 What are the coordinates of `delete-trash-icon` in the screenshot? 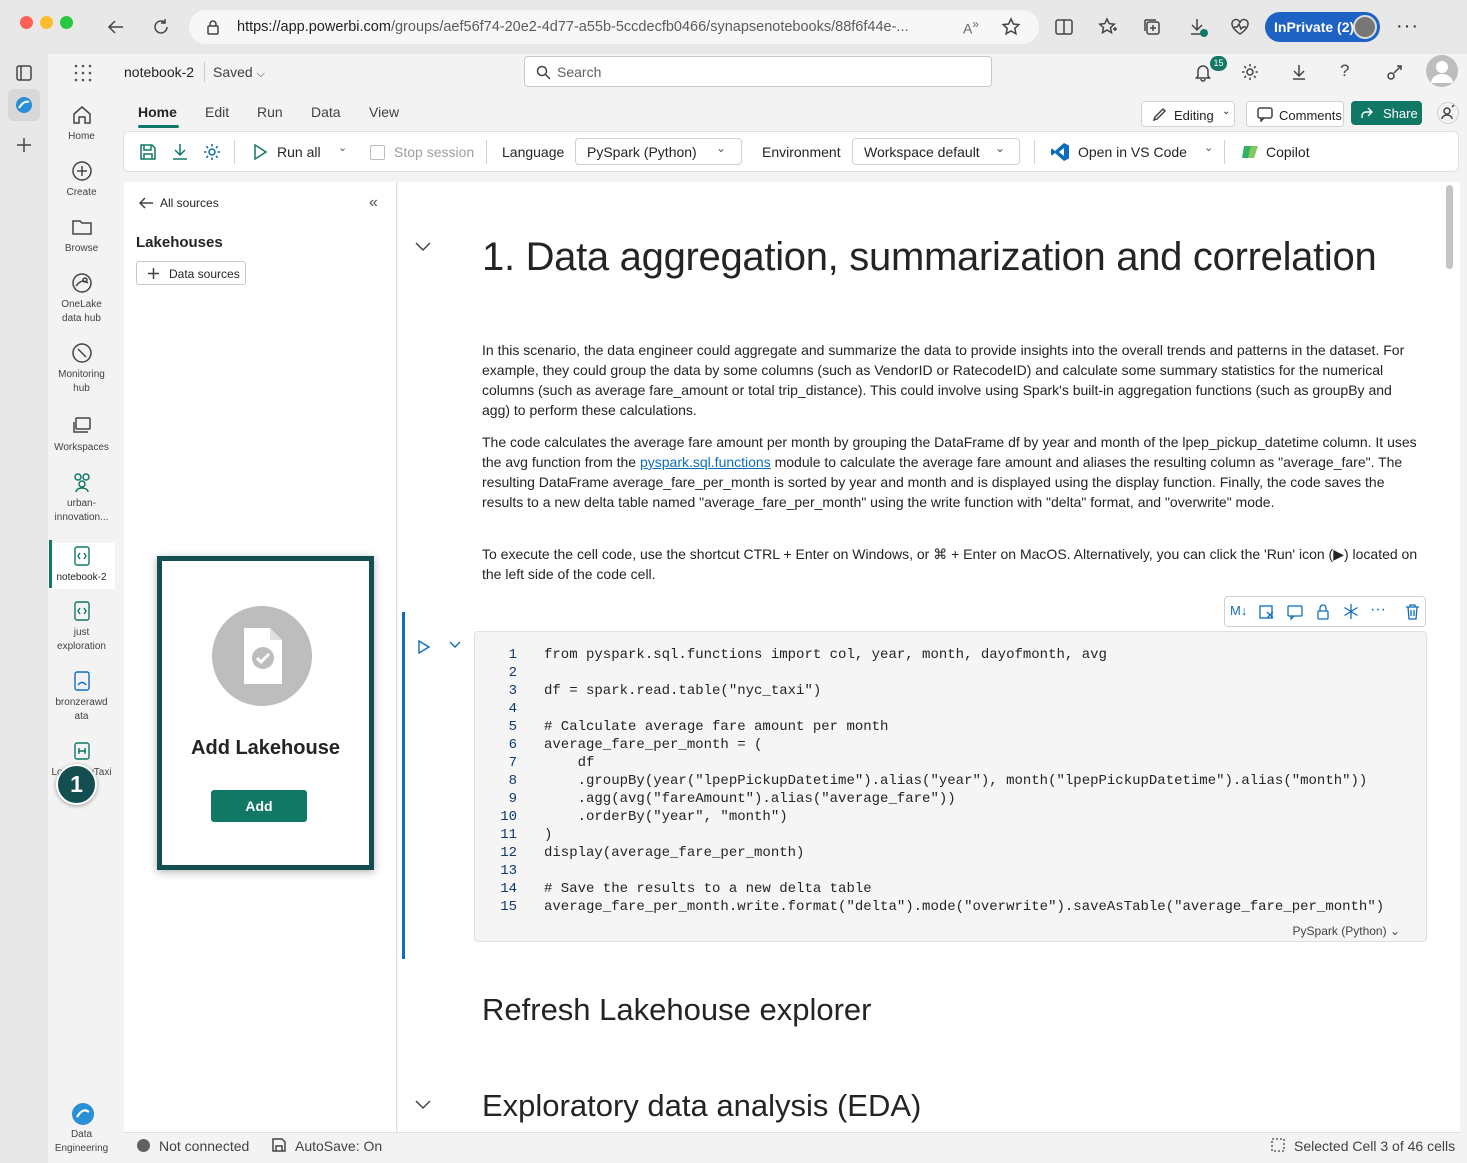 It's located at (1412, 611).